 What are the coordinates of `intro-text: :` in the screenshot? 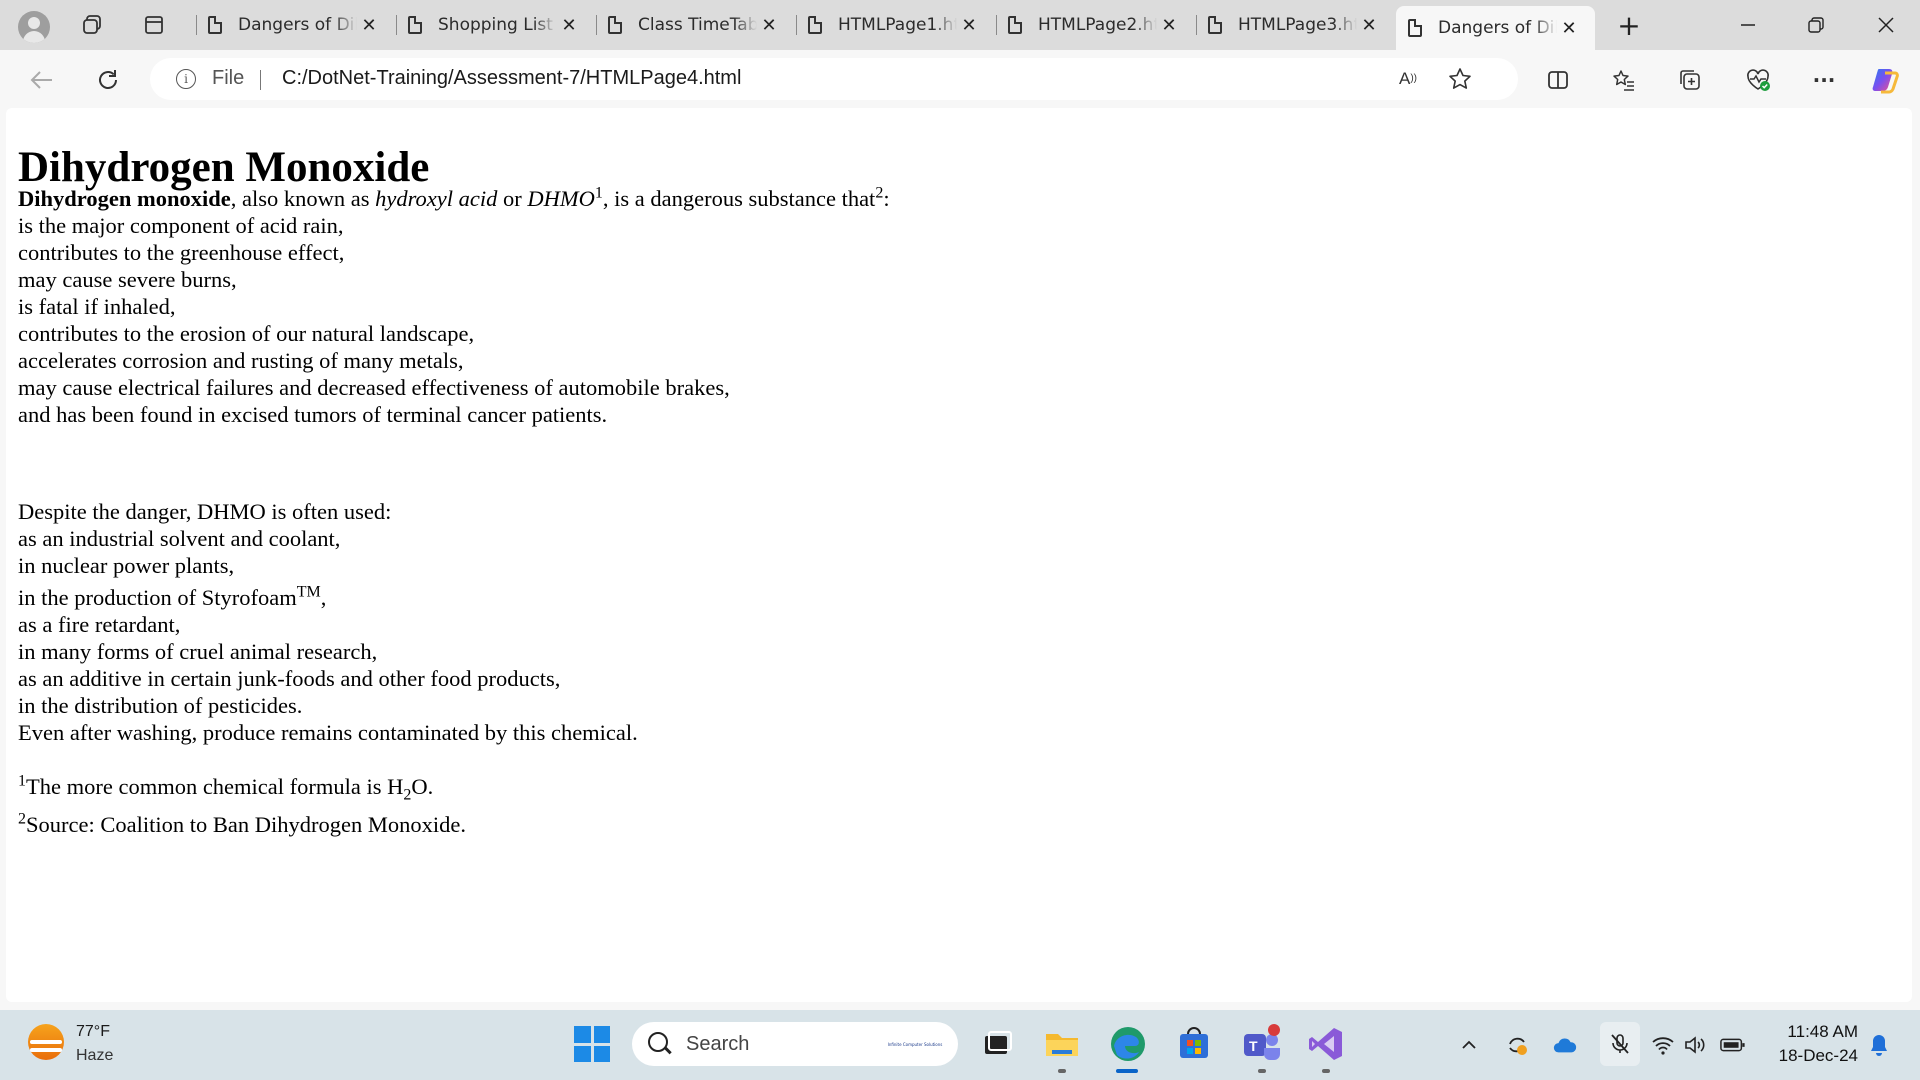 It's located at (886, 198).